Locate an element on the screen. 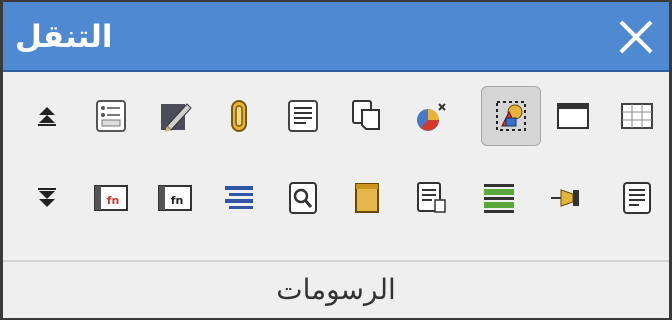  attachments-button is located at coordinates (239, 116).